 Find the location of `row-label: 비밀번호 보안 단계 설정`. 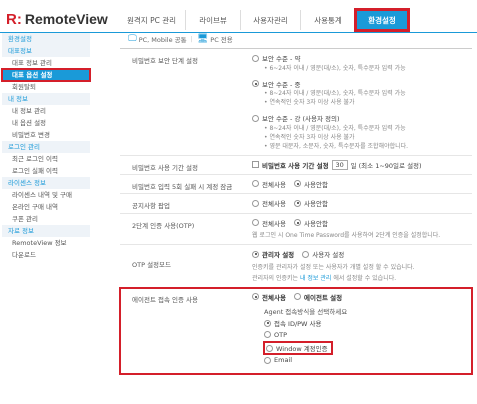

row-label: 비밀번호 보안 단계 설정 is located at coordinates (165, 61).